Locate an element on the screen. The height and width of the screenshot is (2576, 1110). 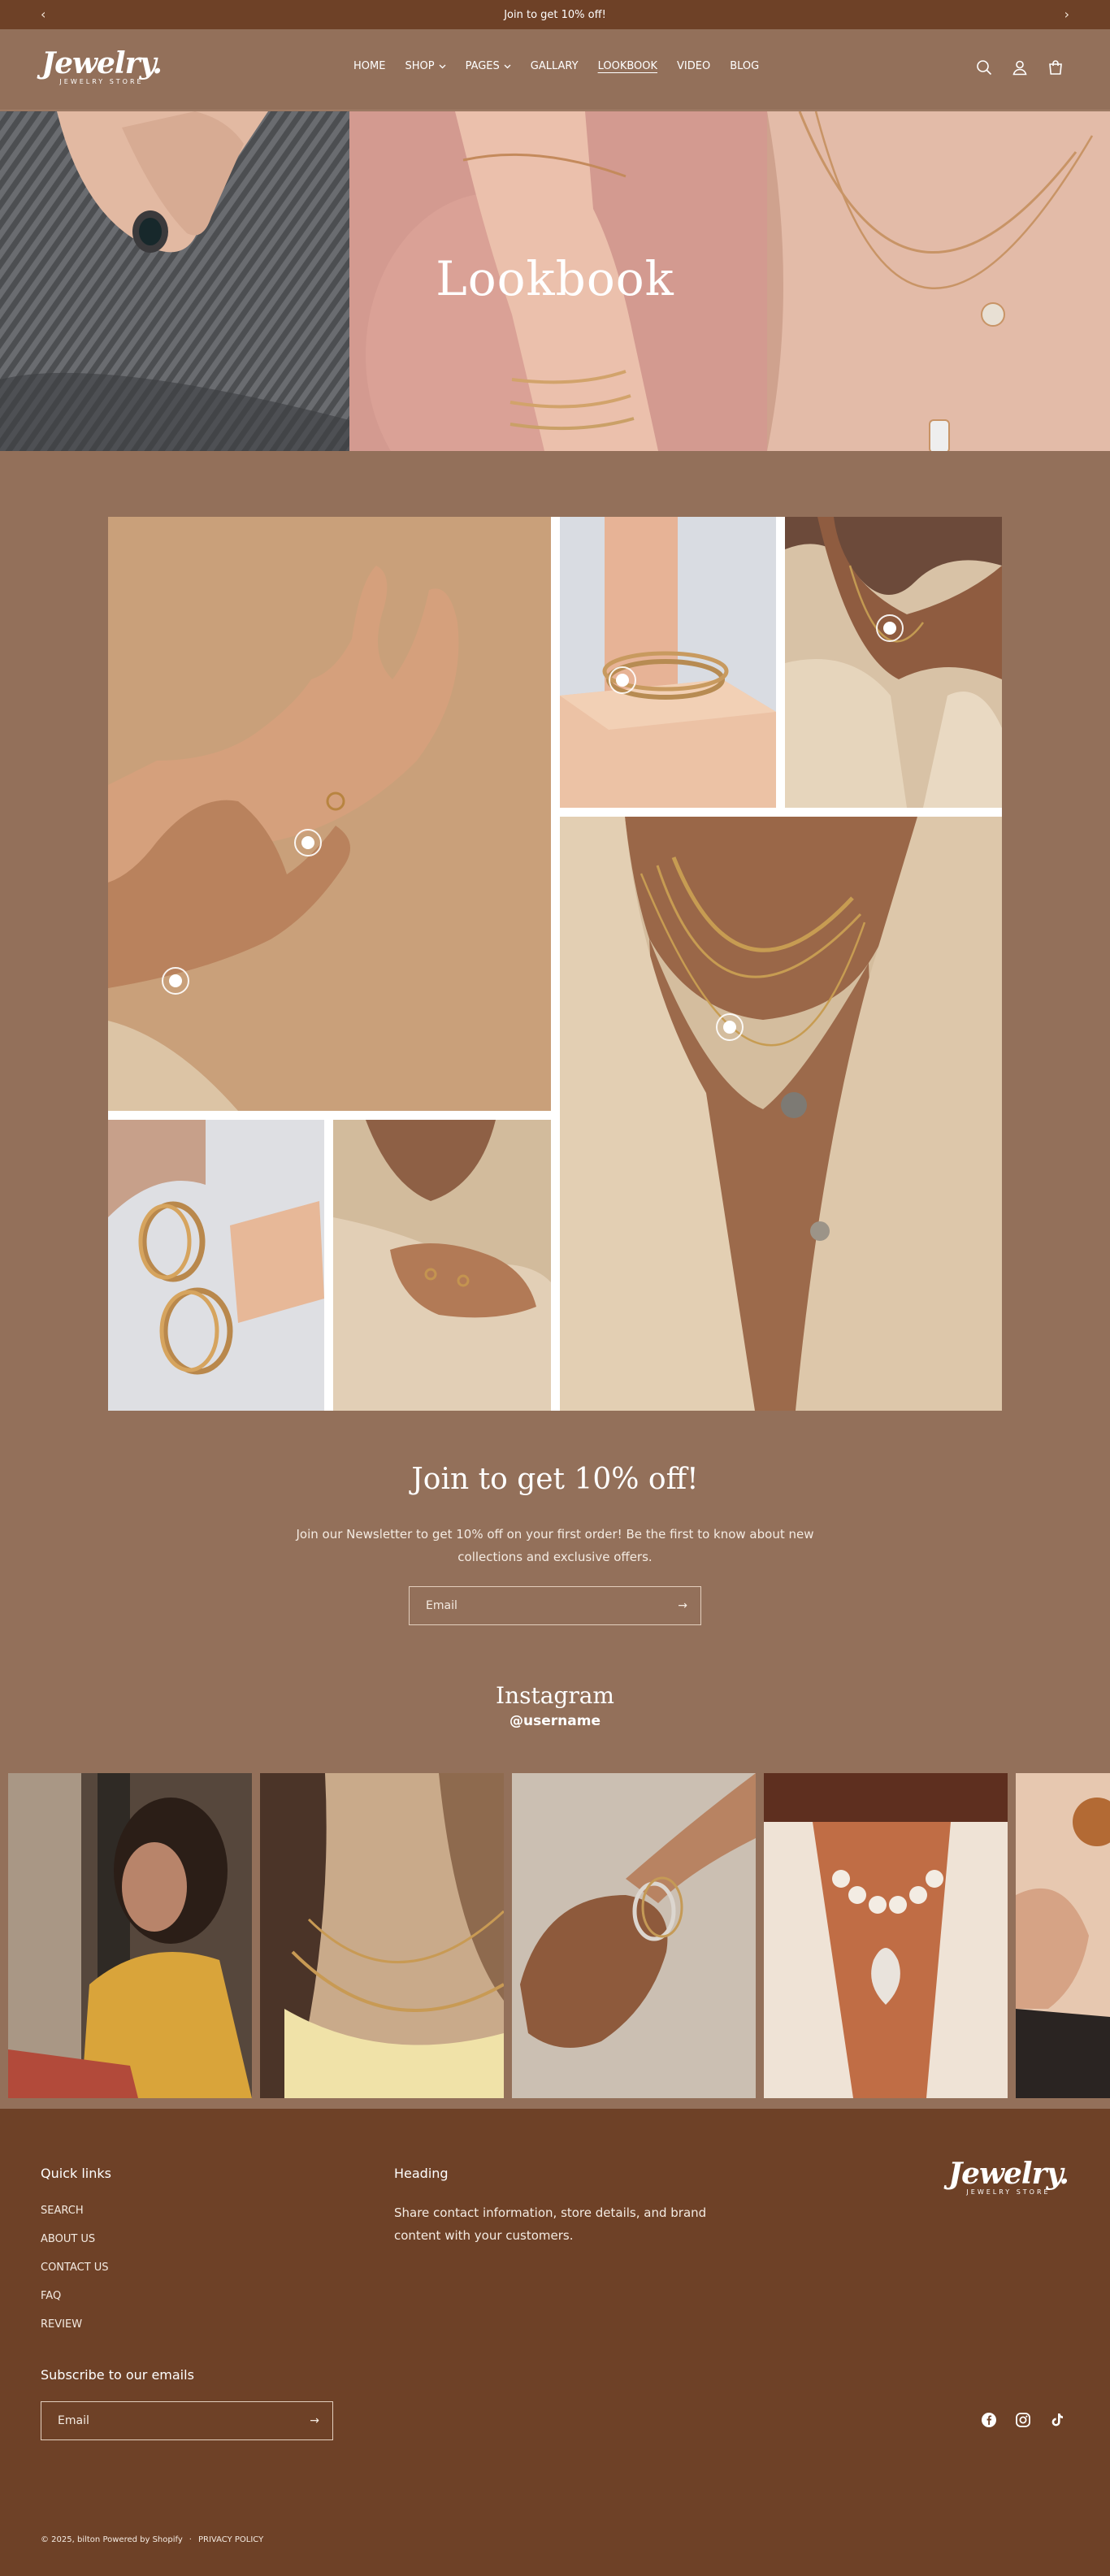
instagram-handle: @username is located at coordinates (555, 1721).